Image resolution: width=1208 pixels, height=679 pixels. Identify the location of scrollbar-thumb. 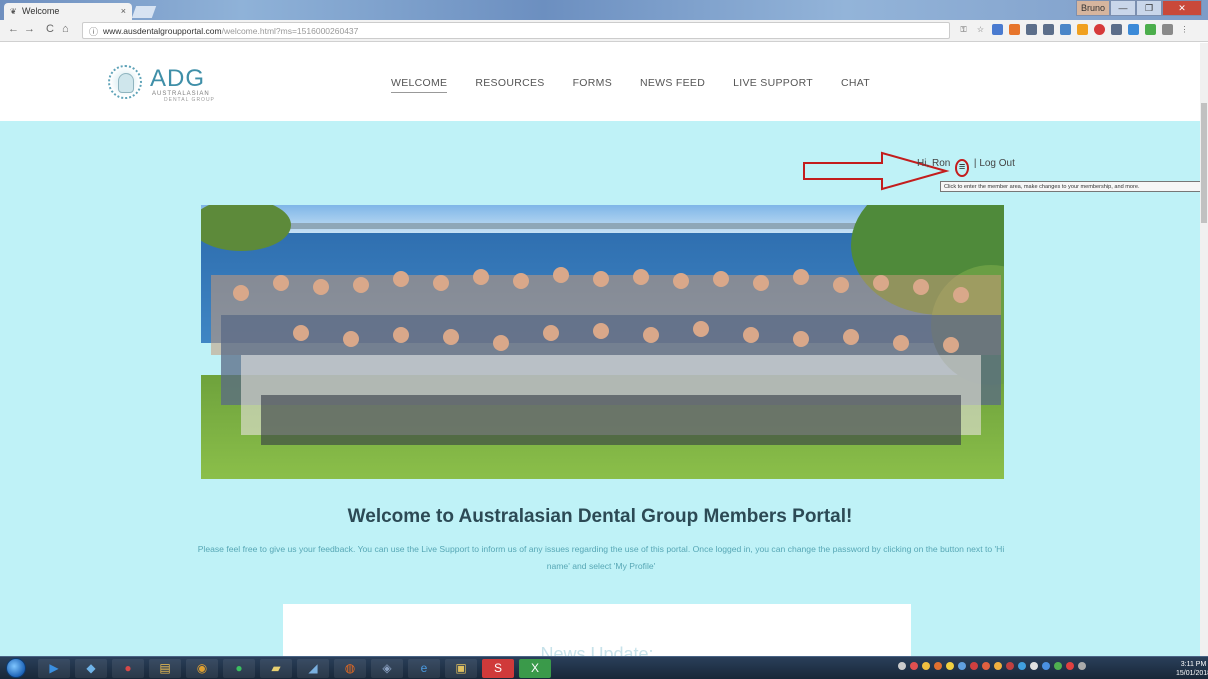
(1204, 163).